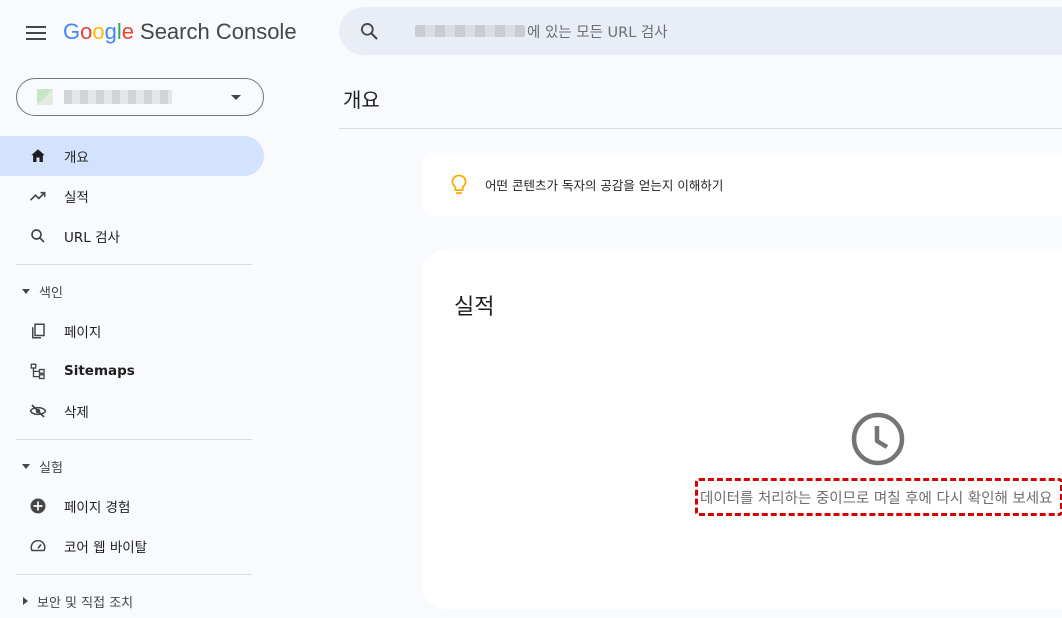  Describe the element at coordinates (597, 32) in the screenshot. I see `search-placeholder: 에 있는 모든 URL 검사` at that location.